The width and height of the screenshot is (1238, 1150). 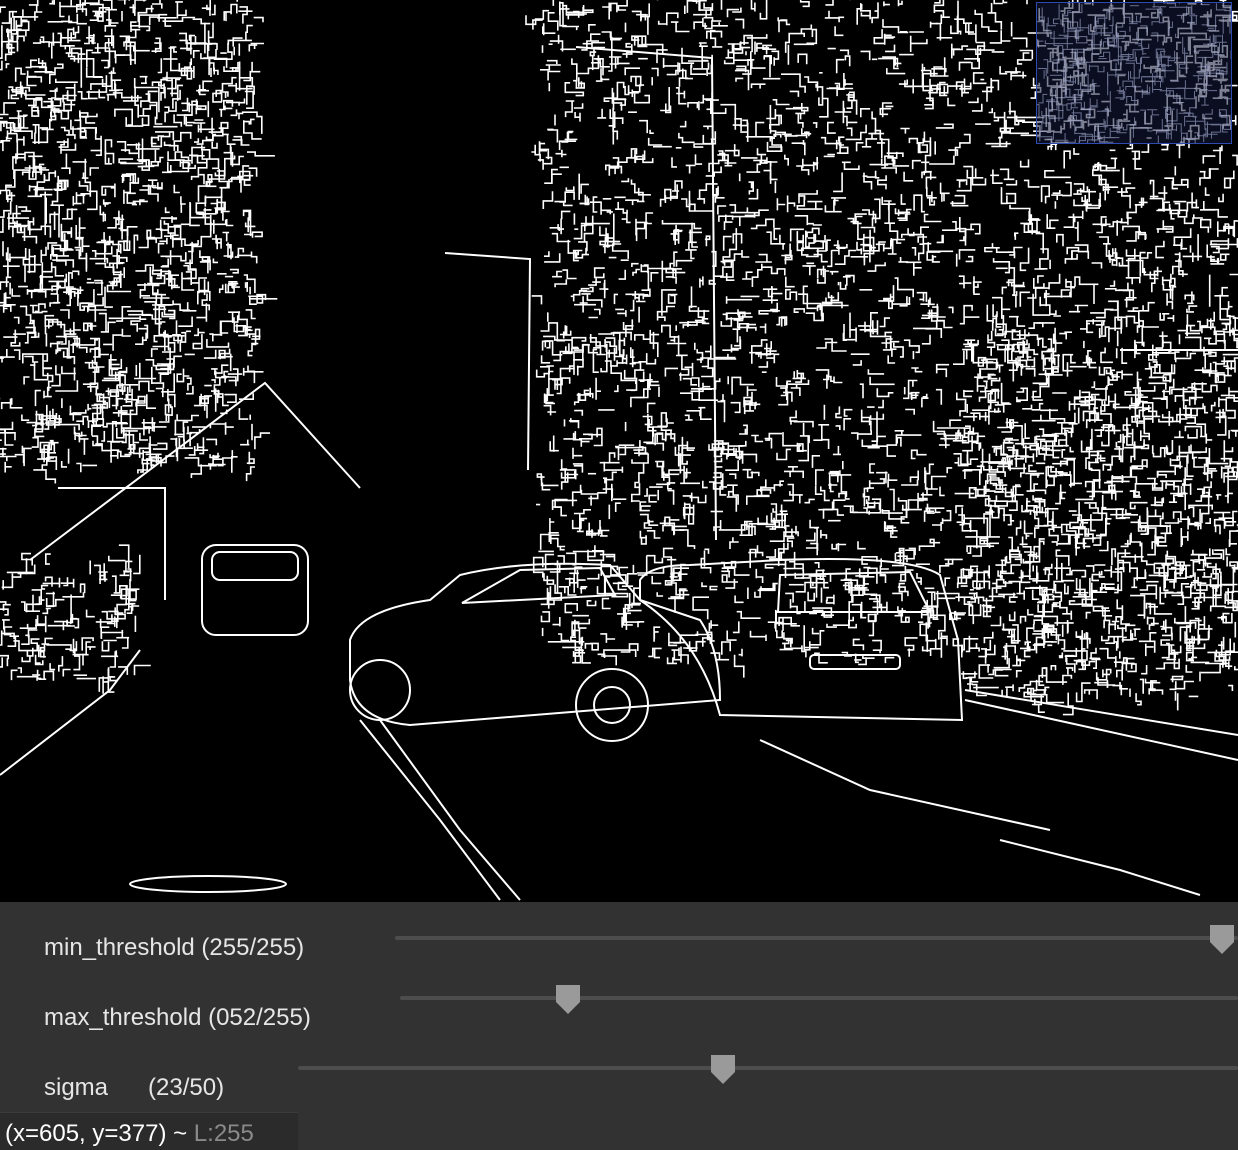 What do you see at coordinates (1222, 939) in the screenshot?
I see `slider-min-threshold-thumb` at bounding box center [1222, 939].